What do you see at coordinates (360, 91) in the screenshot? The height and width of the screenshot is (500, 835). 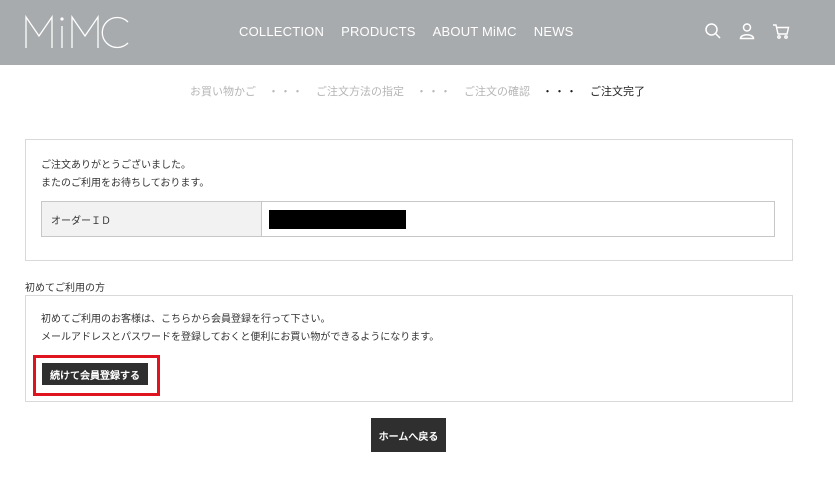 I see `step-method: ご注文方法の指定` at bounding box center [360, 91].